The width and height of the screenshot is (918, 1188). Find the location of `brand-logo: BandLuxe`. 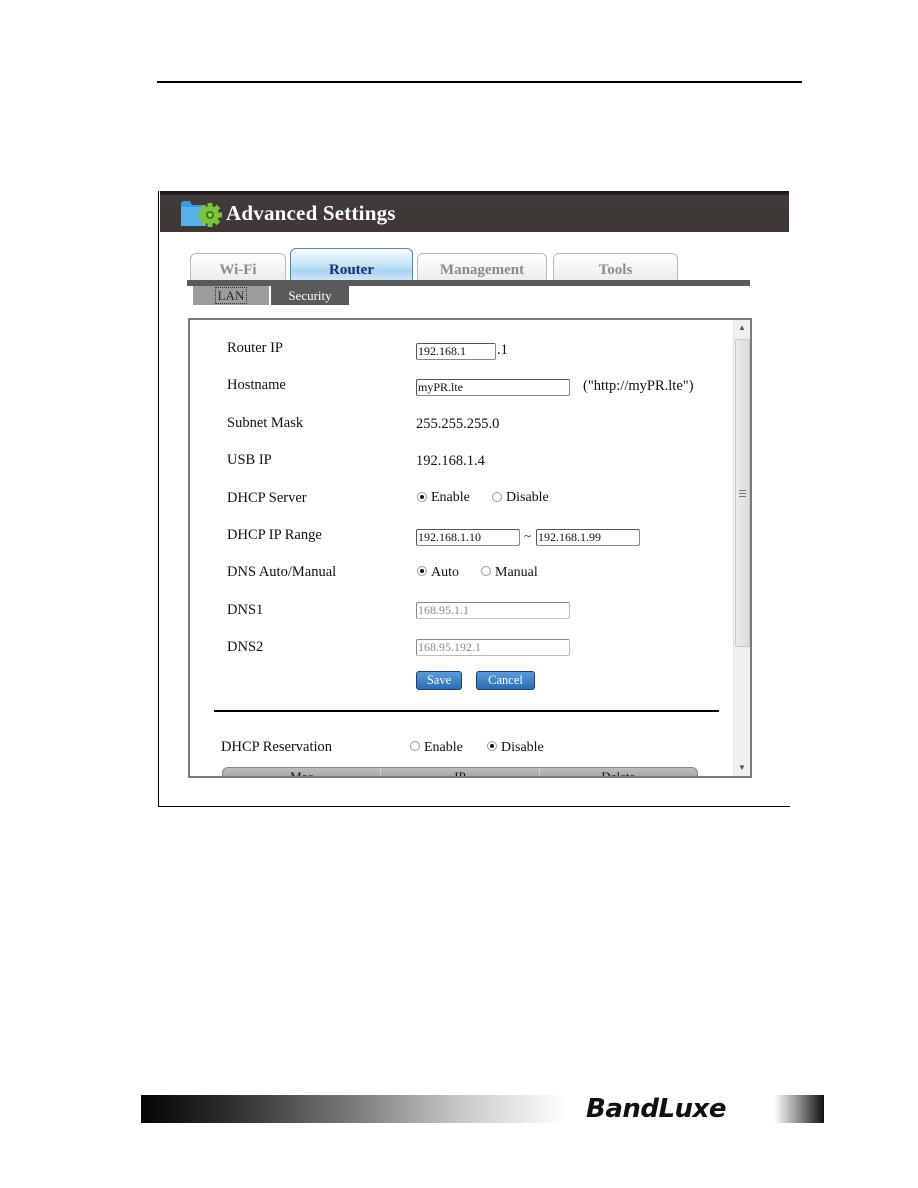

brand-logo: BandLuxe is located at coordinates (656, 1109).